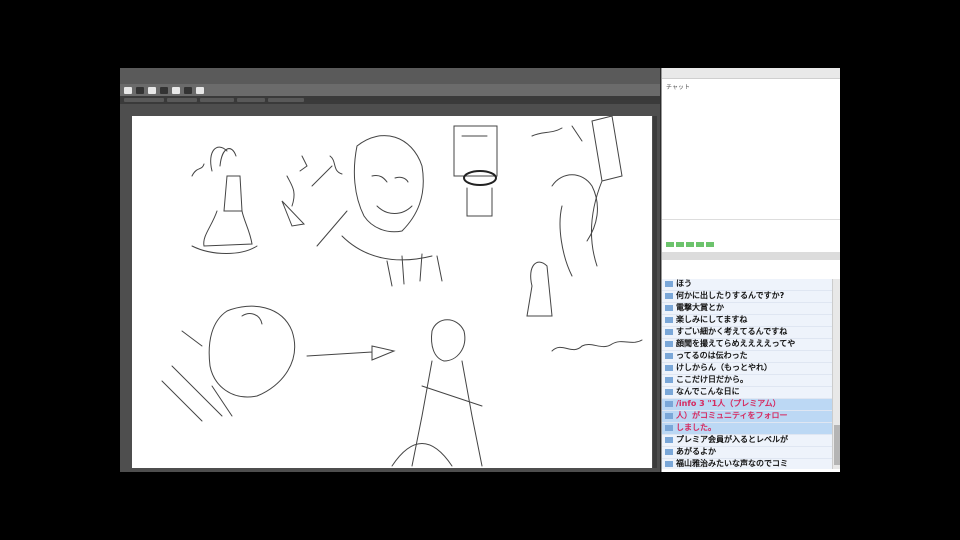 Image resolution: width=960 pixels, height=540 pixels. Describe the element at coordinates (751, 244) in the screenshot. I see `chat-control-row` at that location.